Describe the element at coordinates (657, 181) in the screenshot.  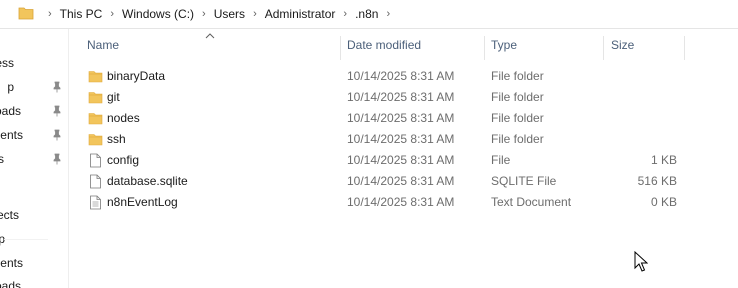
I see `file-size: 516 KB` at that location.